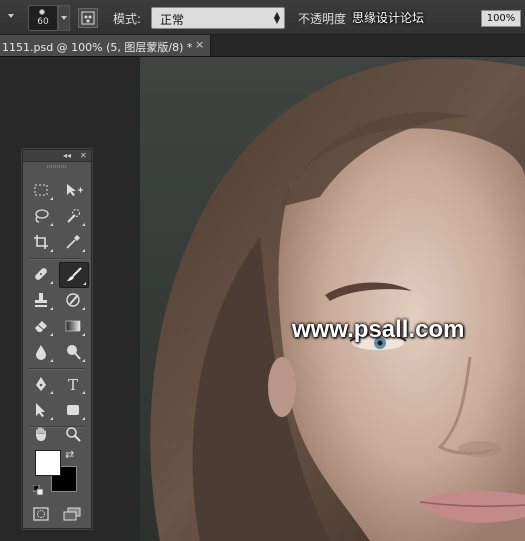 The image size is (525, 541). What do you see at coordinates (48, 463) in the screenshot?
I see `foreground-color-swatch` at bounding box center [48, 463].